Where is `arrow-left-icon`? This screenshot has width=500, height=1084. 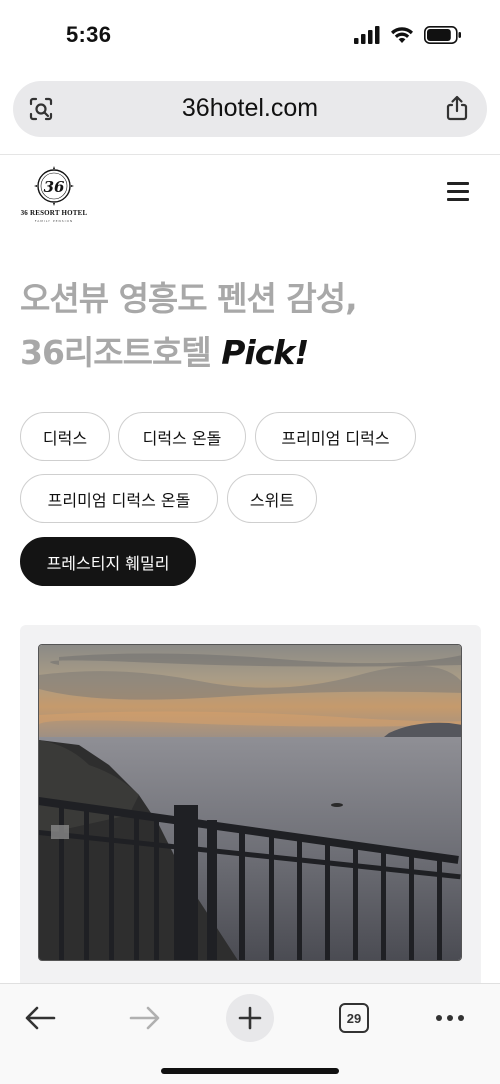 arrow-left-icon is located at coordinates (40, 1018).